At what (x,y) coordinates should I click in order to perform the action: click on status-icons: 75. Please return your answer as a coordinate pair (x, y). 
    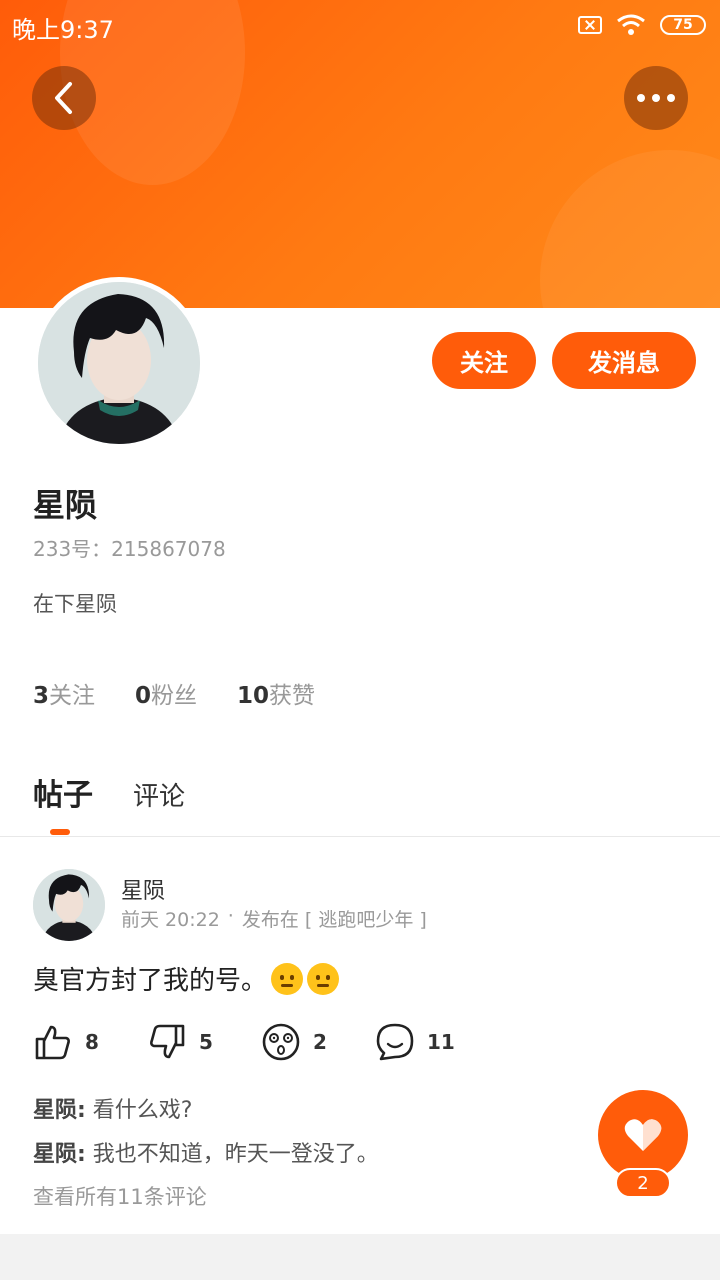
    Looking at the image, I should click on (642, 25).